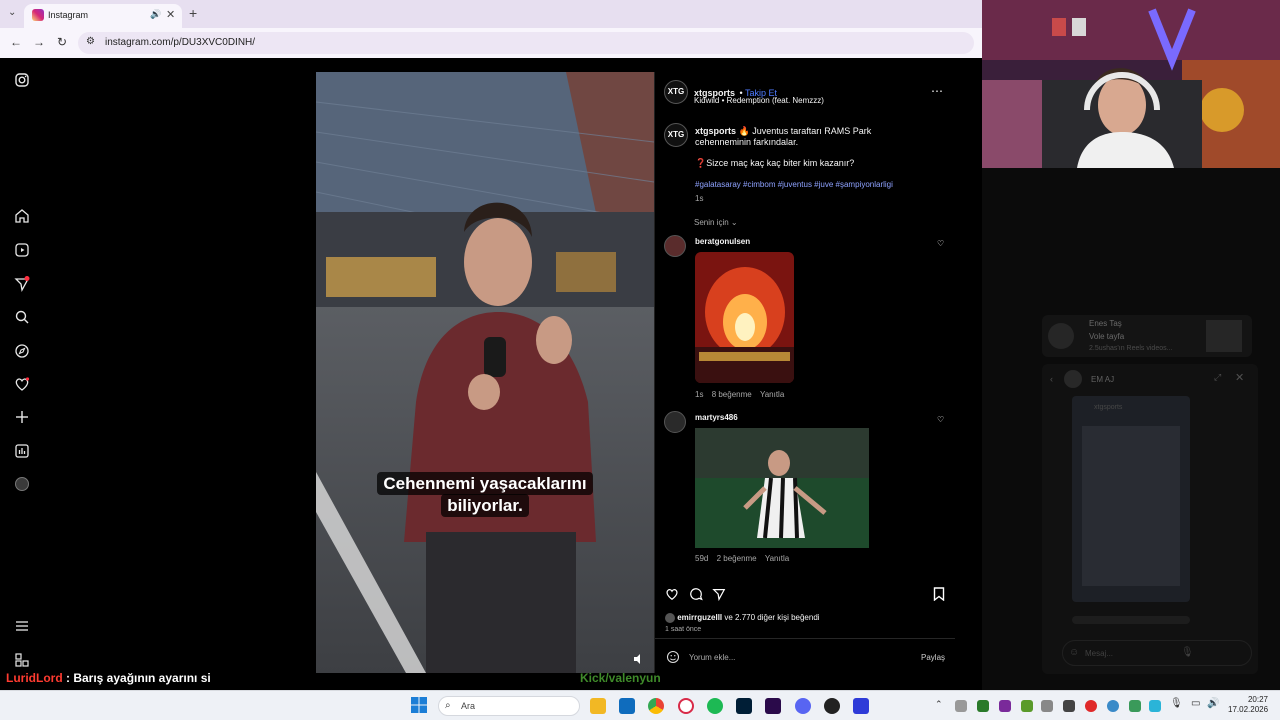  Describe the element at coordinates (155, 14) in the screenshot. I see `speaker-icon: 🔊` at that location.